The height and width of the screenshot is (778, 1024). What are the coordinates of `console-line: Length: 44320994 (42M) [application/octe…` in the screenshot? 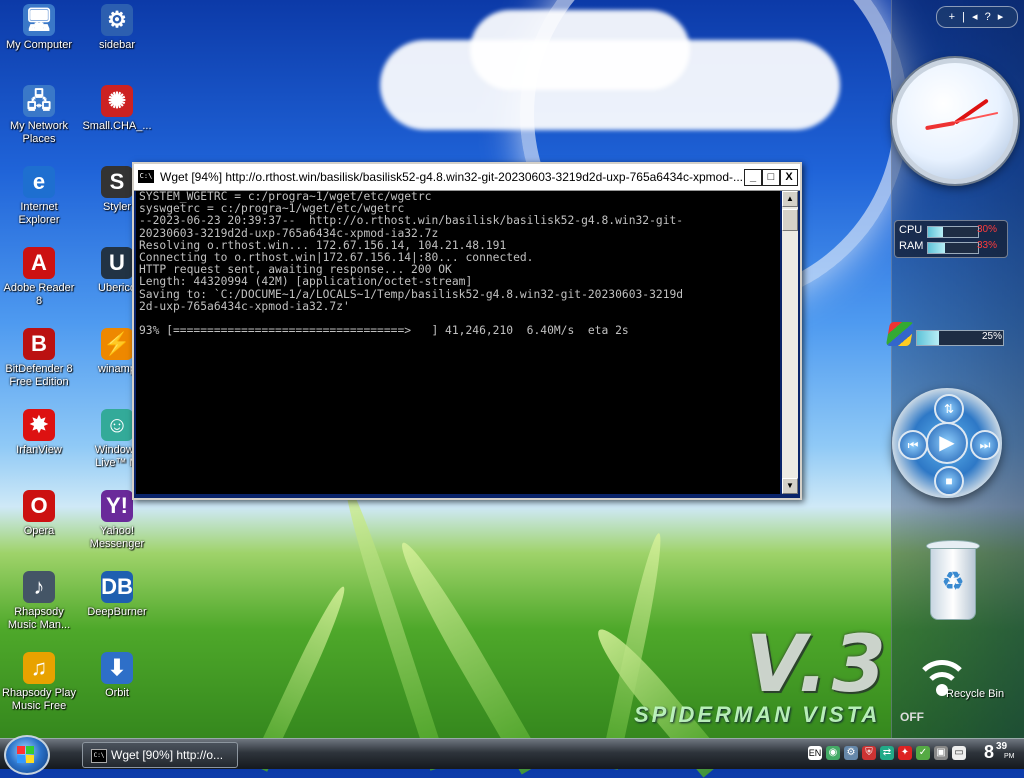 It's located at (306, 282).